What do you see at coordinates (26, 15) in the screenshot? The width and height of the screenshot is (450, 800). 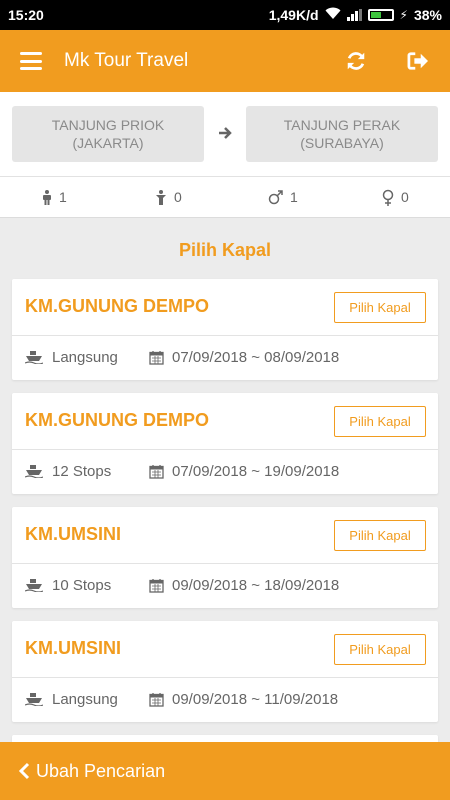 I see `status-time: 15:20` at bounding box center [26, 15].